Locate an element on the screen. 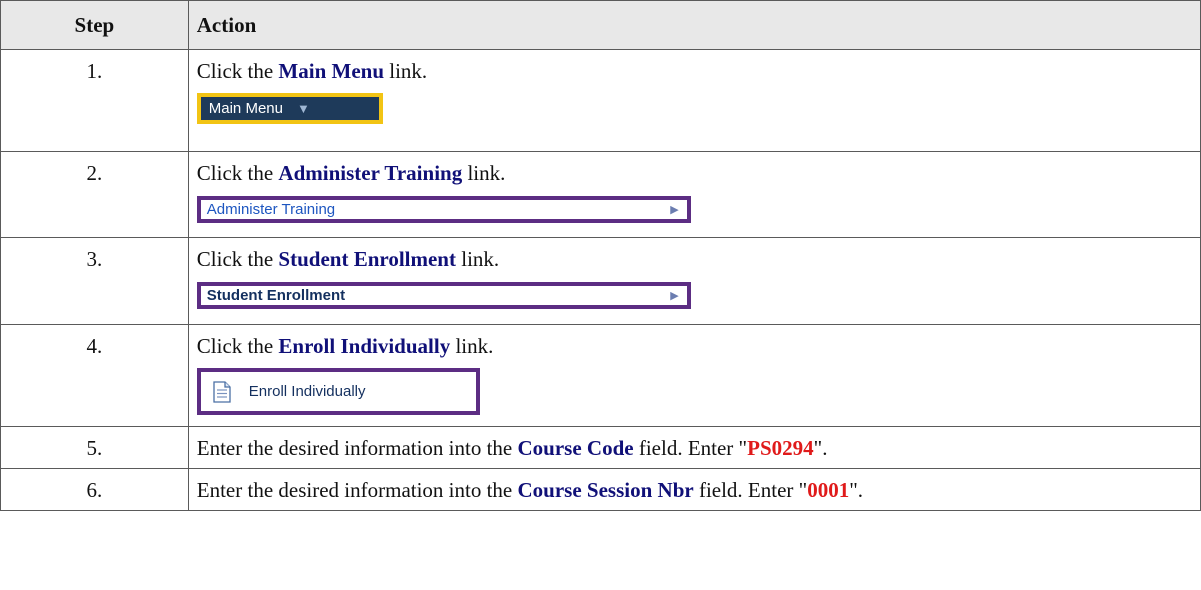 Image resolution: width=1201 pixels, height=590 pixels. bold-term: Main Menu is located at coordinates (331, 71).